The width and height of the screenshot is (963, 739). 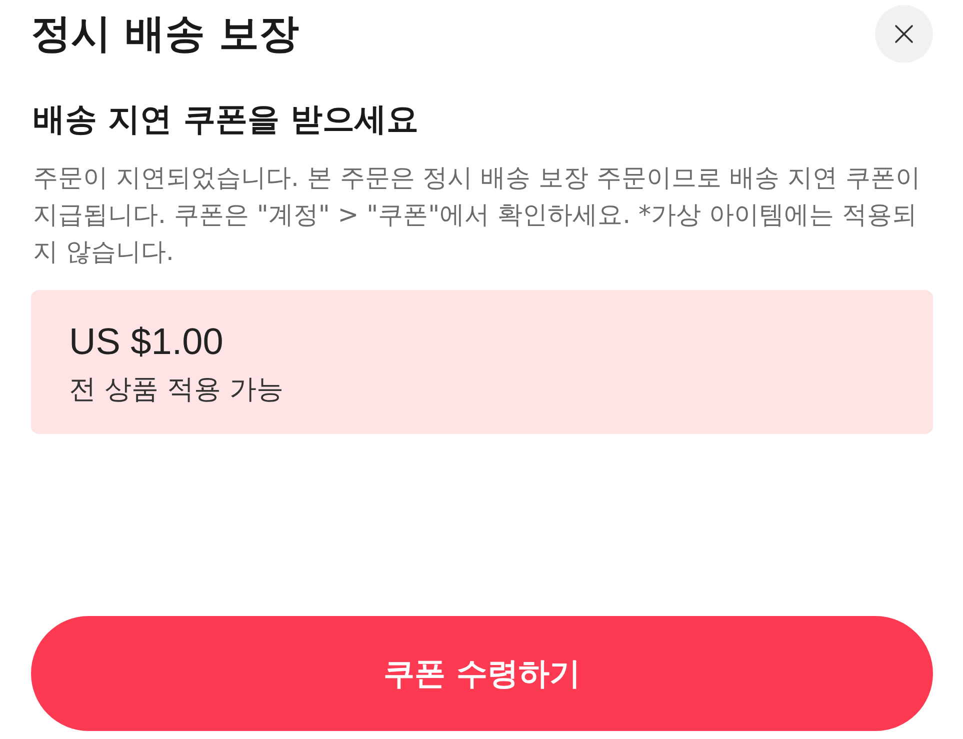 What do you see at coordinates (226, 119) in the screenshot?
I see `section-heading: 배송 지연 쿠폰을 받으세요` at bounding box center [226, 119].